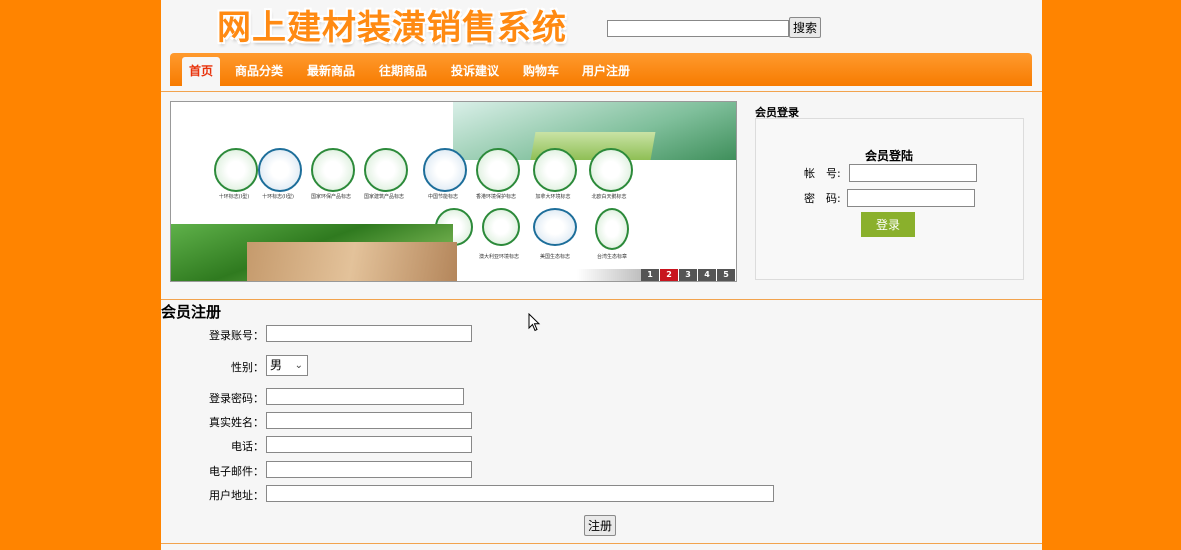 The image size is (1181, 550). I want to click on banner-wood-image, so click(352, 261).